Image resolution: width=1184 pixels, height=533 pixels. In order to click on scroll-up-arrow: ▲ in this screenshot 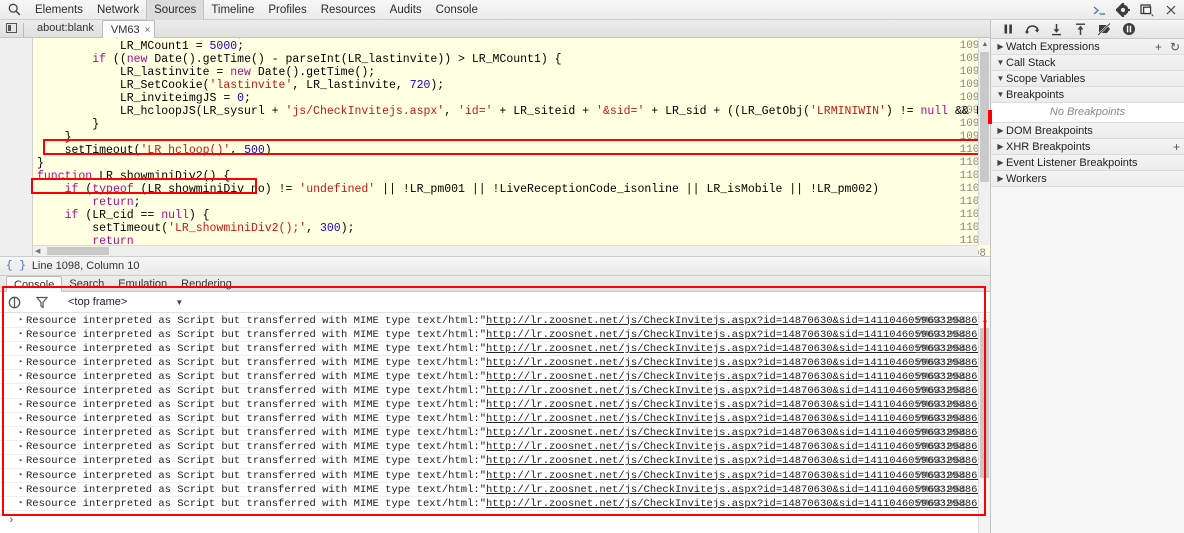, I will do `click(984, 44)`.